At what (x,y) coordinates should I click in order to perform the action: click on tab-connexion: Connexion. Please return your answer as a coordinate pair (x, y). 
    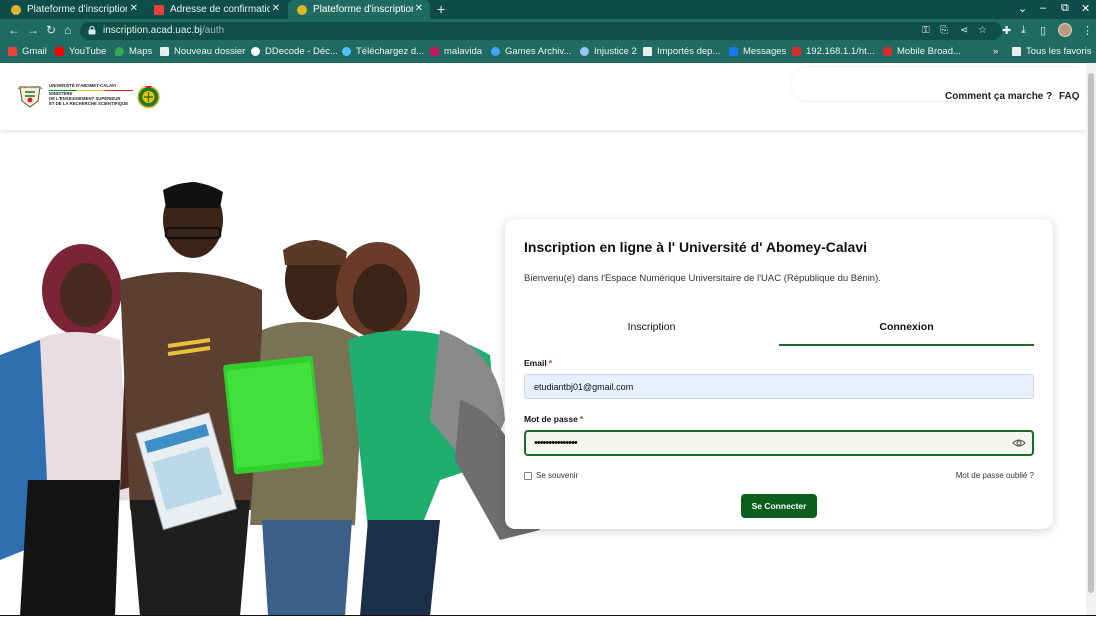
    Looking at the image, I should click on (906, 327).